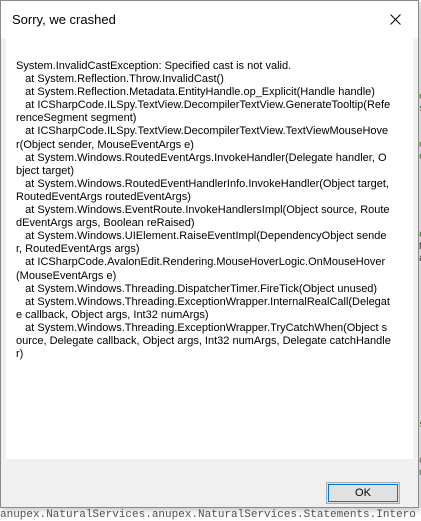  I want to click on ok-button: OK, so click(363, 493).